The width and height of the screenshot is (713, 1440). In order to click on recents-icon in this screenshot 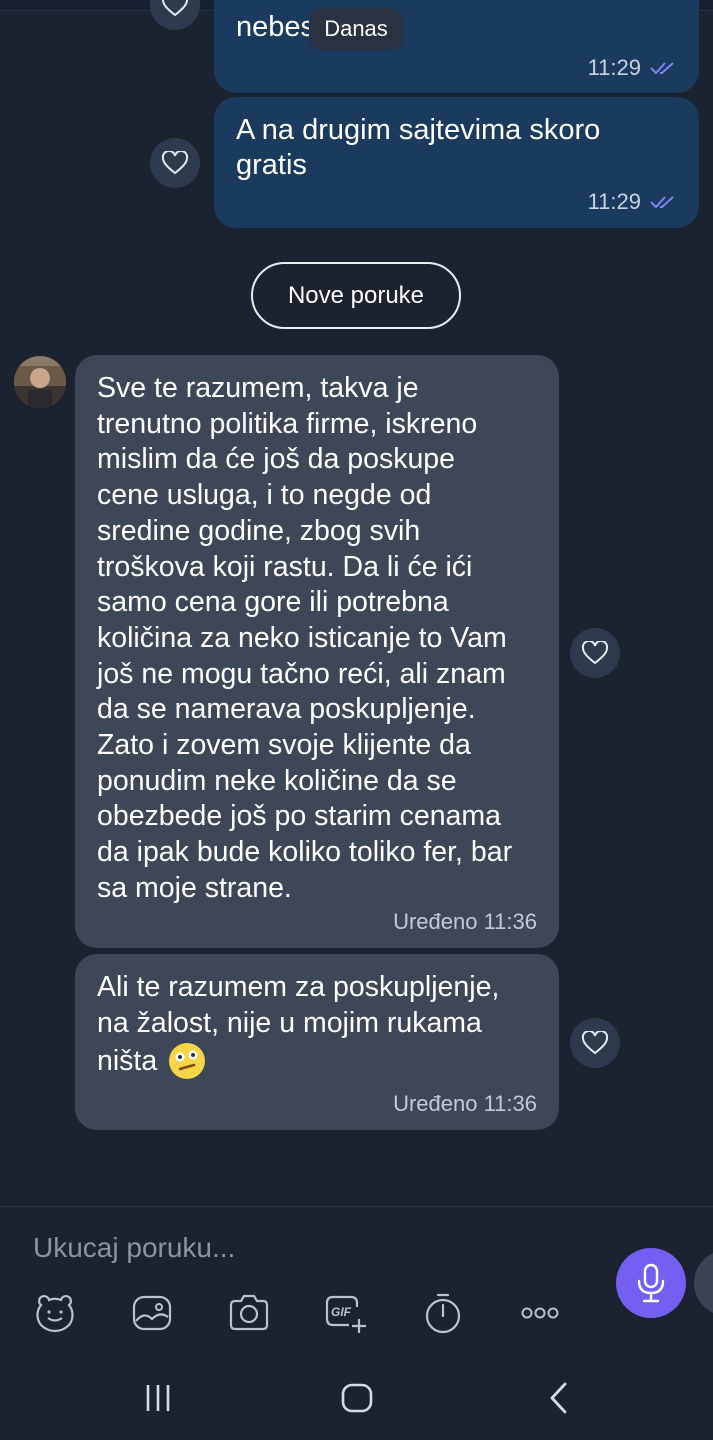, I will do `click(158, 1398)`.